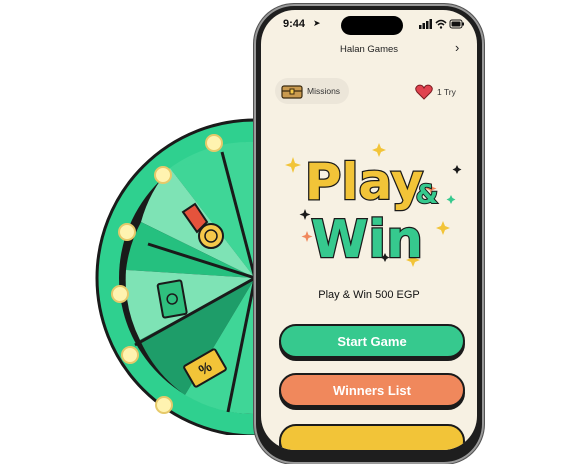  What do you see at coordinates (372, 390) in the screenshot?
I see `winners-list-button: Winners List` at bounding box center [372, 390].